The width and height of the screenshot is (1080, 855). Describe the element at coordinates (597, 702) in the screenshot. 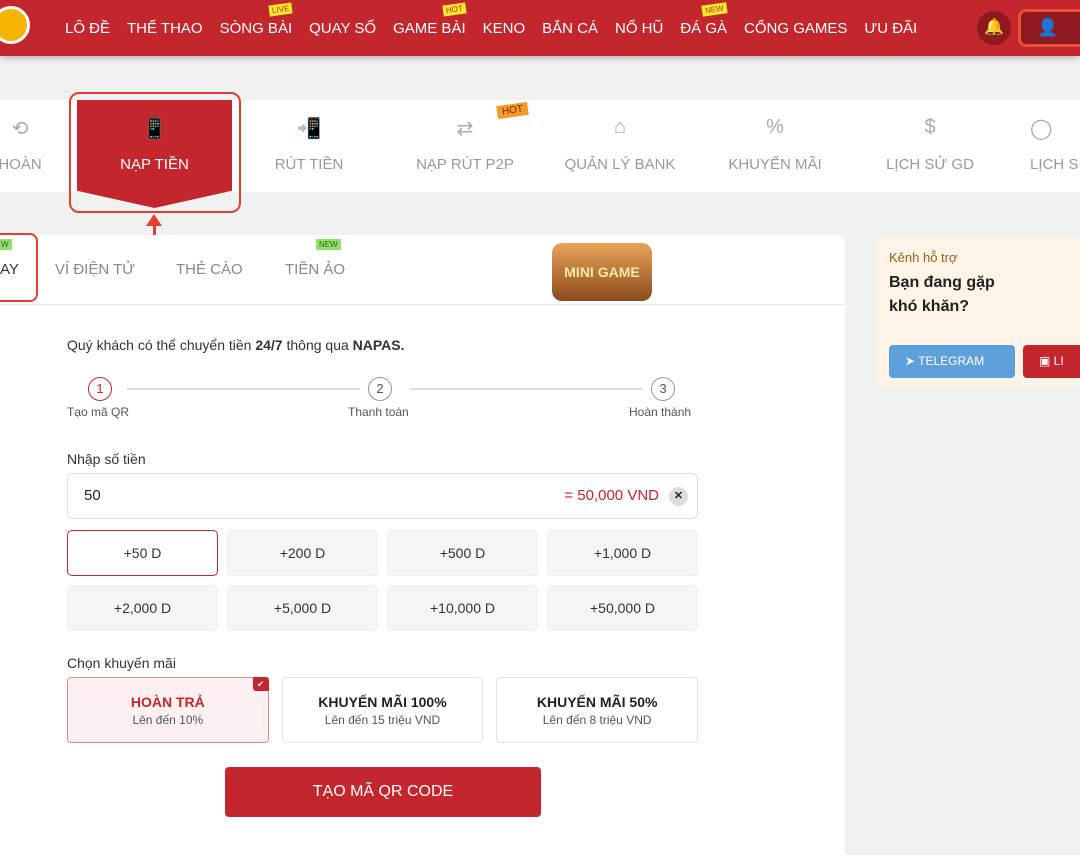

I see `promo-title: KHUYẾN MÃI 50%` at that location.